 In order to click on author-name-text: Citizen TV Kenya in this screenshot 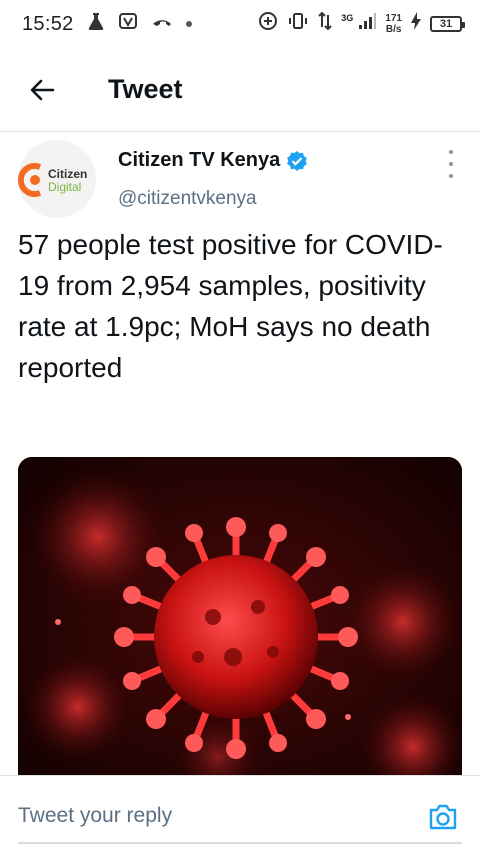, I will do `click(199, 160)`.